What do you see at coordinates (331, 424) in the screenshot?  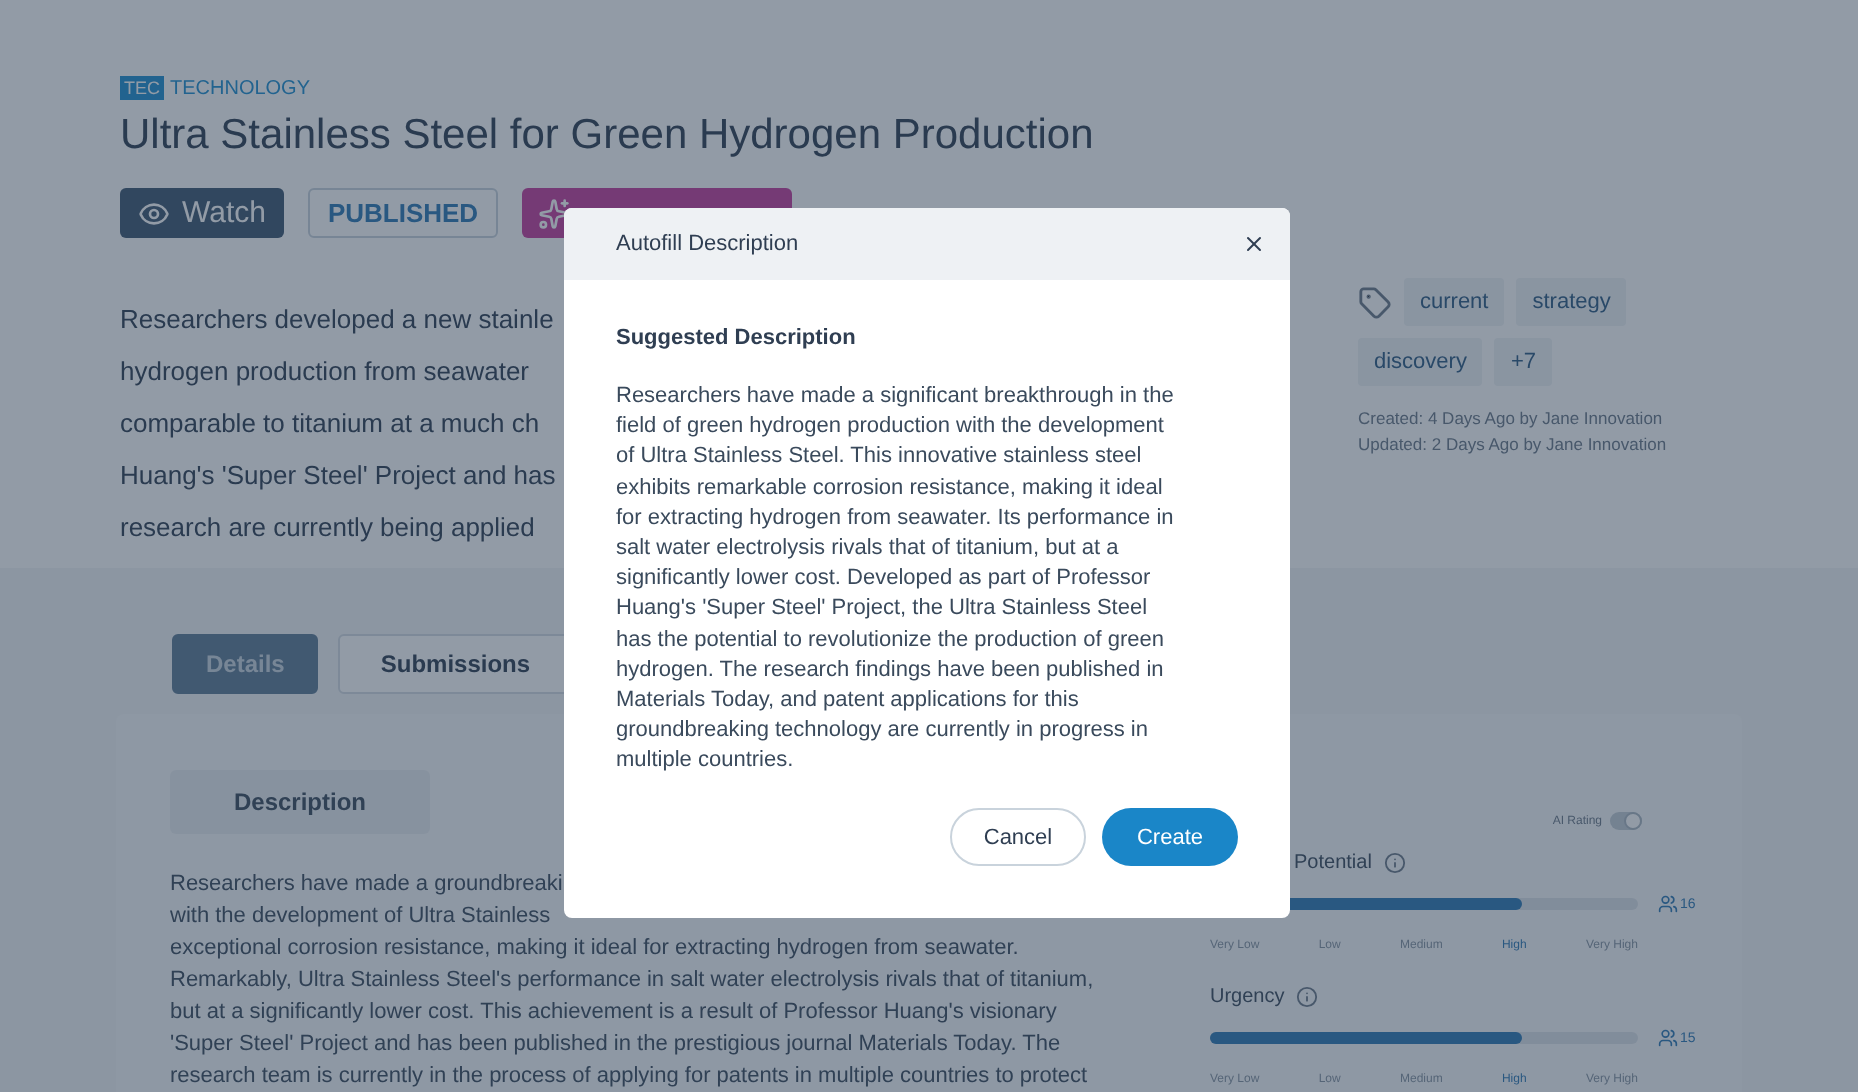 I see `summary-text: comparable to titanium at a much ch` at bounding box center [331, 424].